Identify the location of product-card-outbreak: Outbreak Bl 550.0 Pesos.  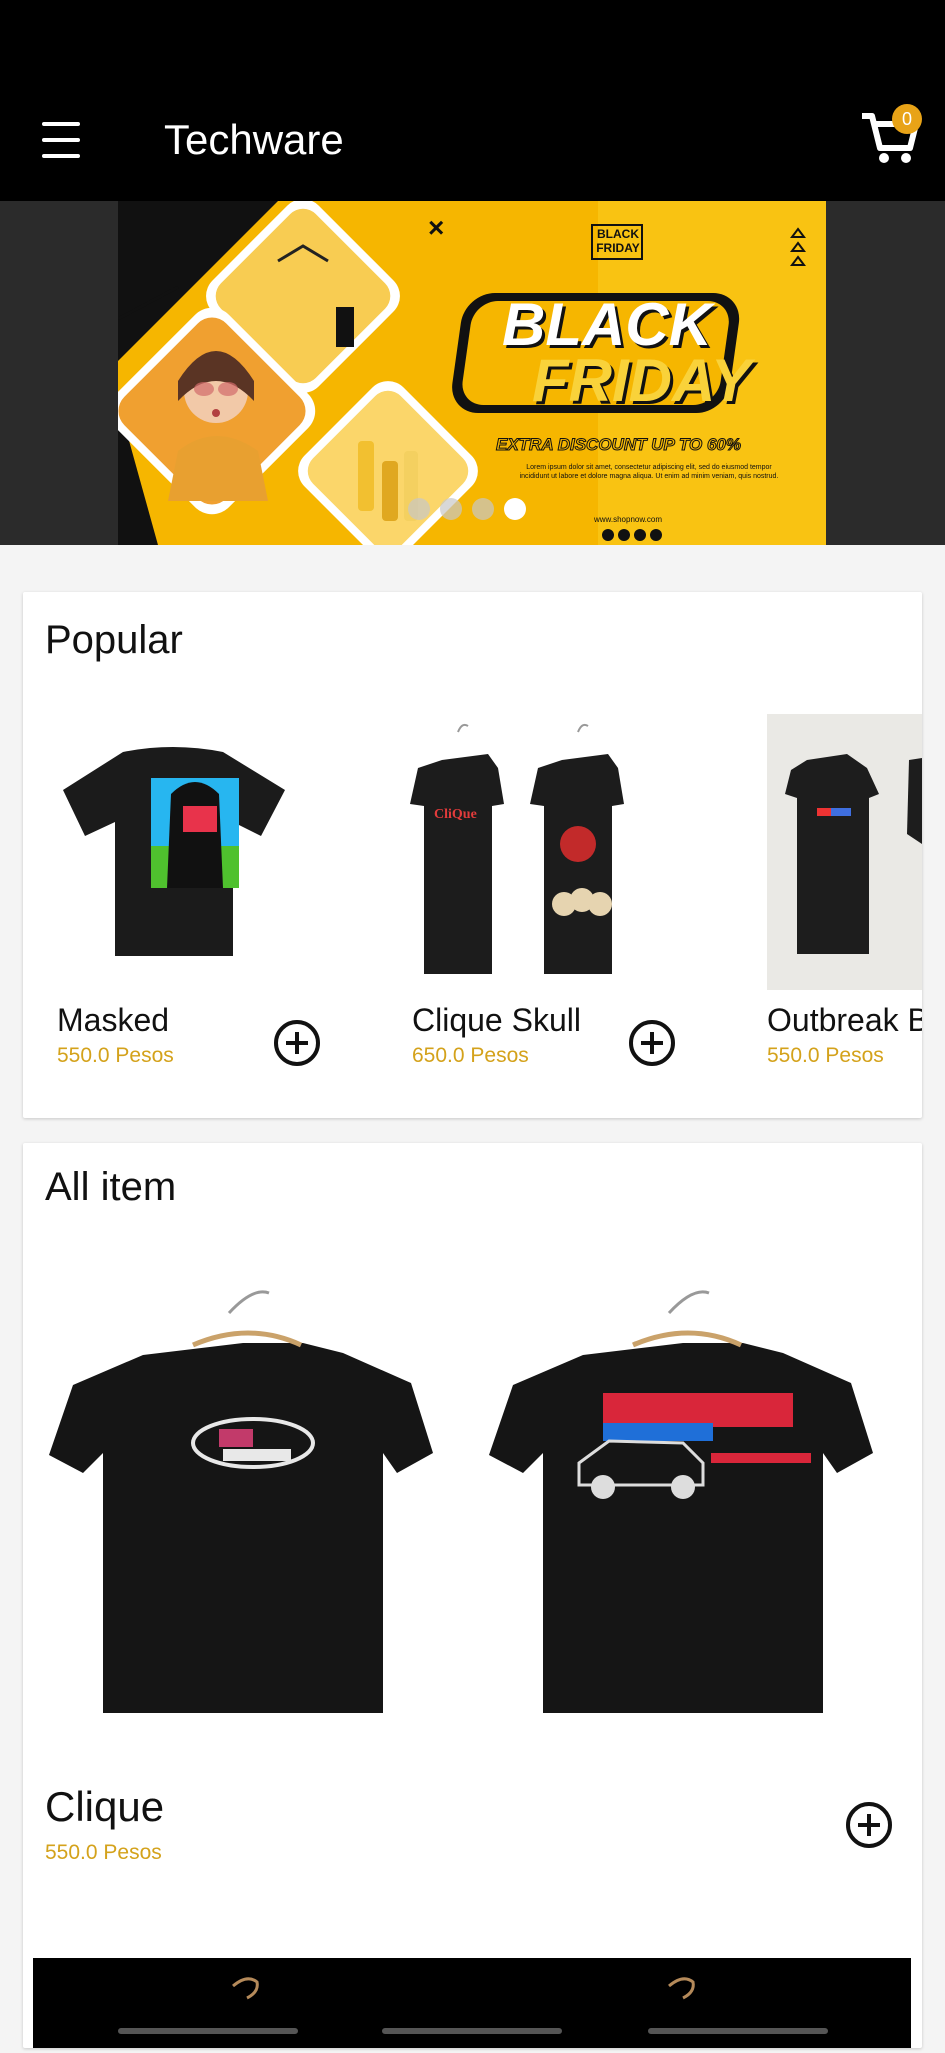
(827, 904).